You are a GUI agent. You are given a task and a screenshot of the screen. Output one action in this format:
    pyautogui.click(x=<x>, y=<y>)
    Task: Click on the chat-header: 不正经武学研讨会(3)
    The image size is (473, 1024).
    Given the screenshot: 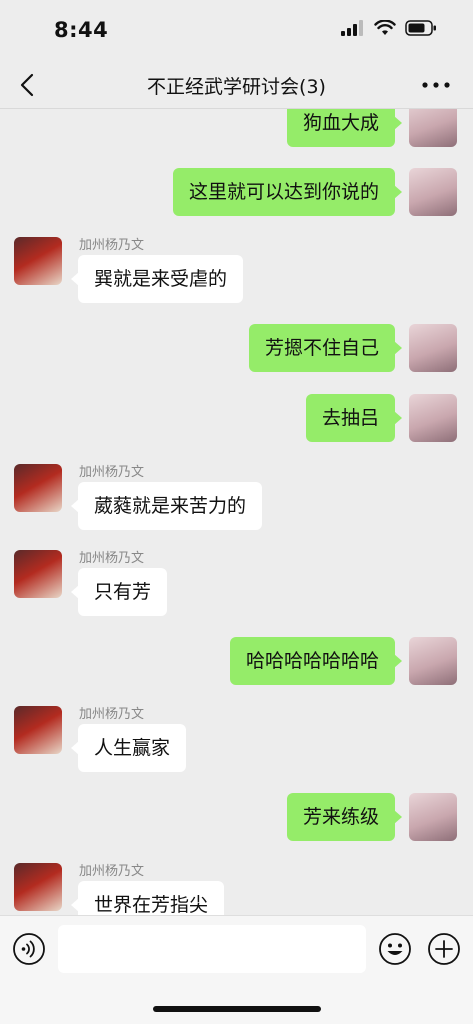 What is the action you would take?
    pyautogui.click(x=236, y=85)
    